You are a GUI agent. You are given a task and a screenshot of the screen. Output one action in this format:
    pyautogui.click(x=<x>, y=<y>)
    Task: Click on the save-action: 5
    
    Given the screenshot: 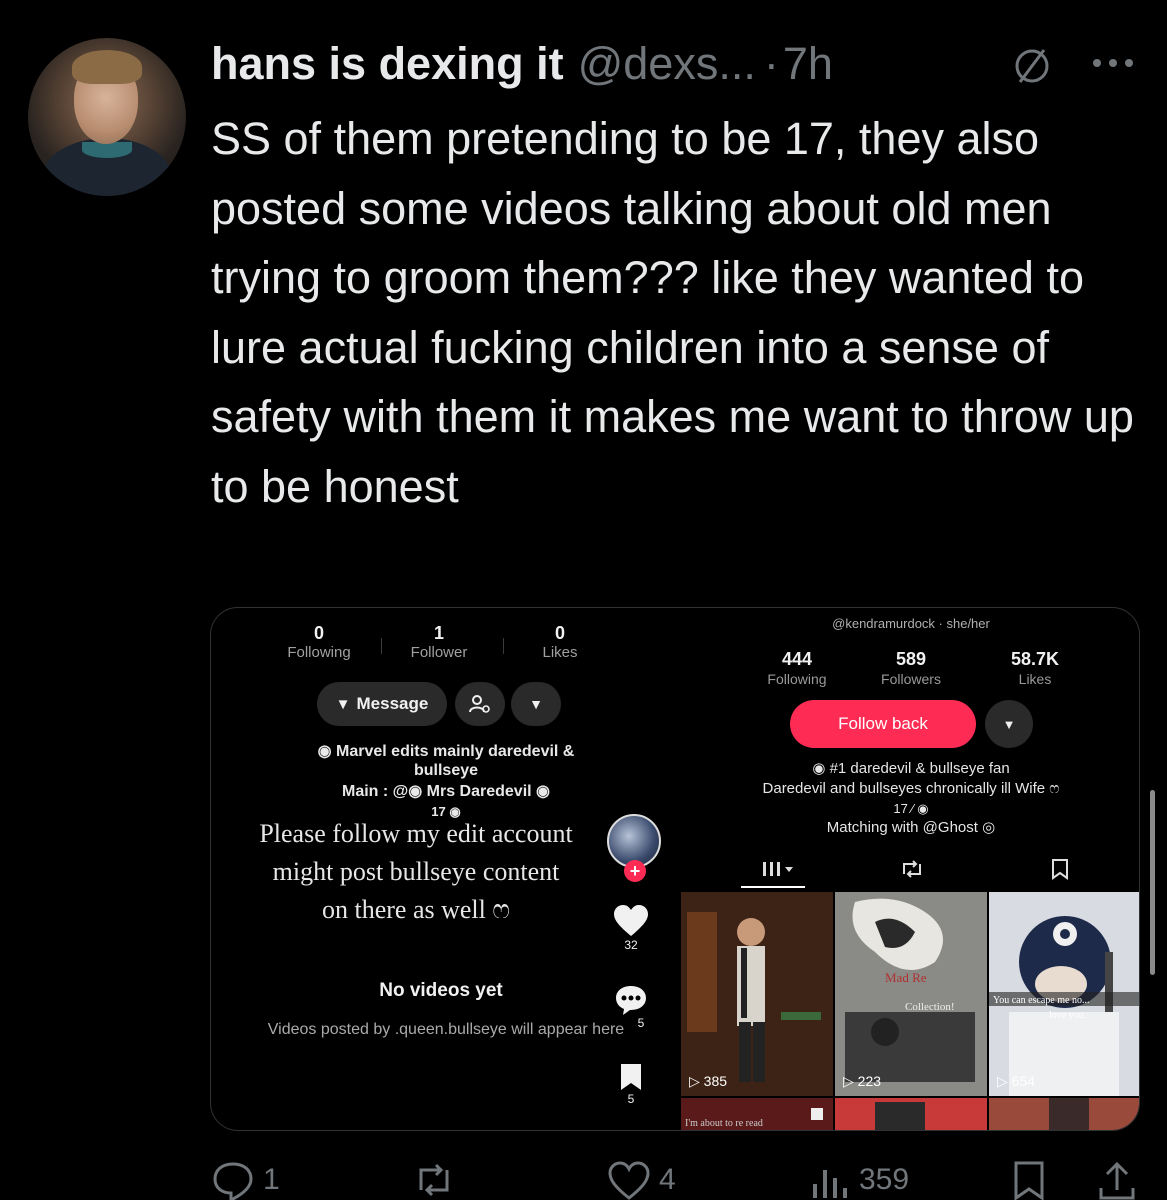 What is the action you would take?
    pyautogui.click(x=631, y=1084)
    